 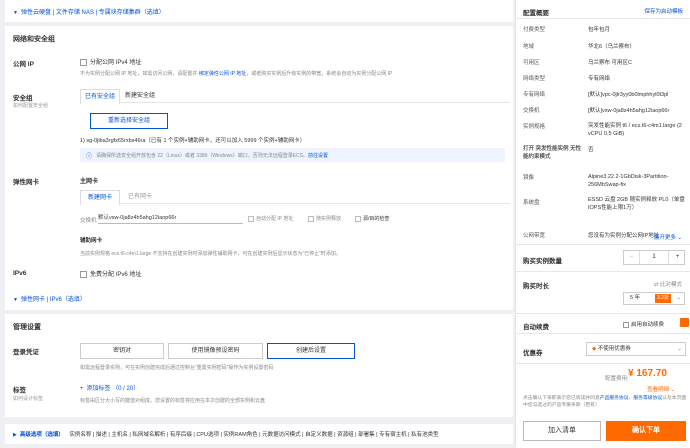 What do you see at coordinates (34, 39) in the screenshot?
I see `network-section-title: 网络和安全组` at bounding box center [34, 39].